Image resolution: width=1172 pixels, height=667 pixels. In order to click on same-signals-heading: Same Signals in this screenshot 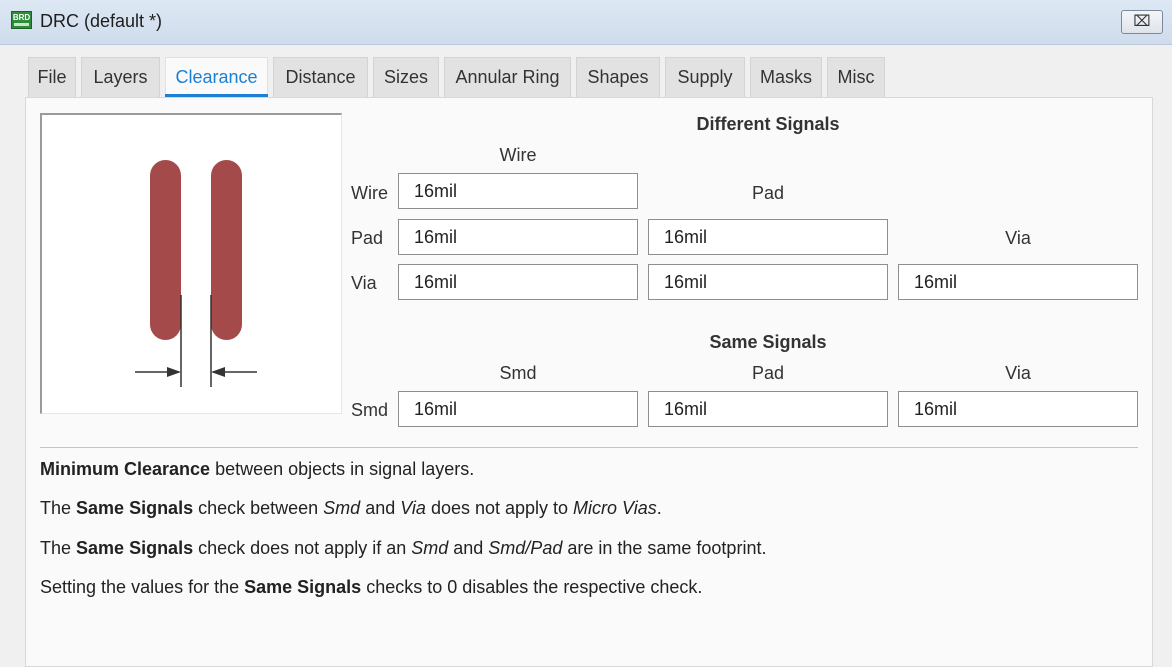, I will do `click(768, 342)`.